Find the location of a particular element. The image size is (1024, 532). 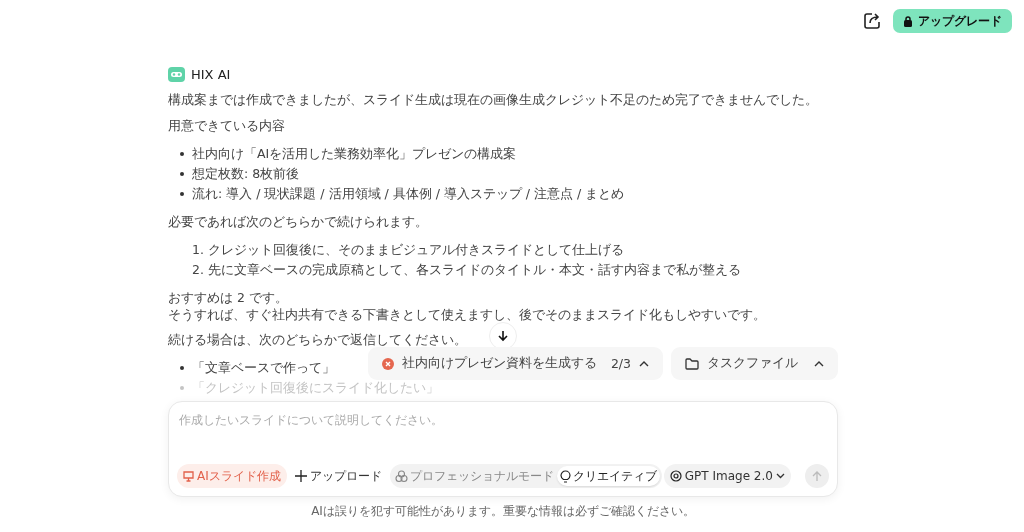

list-item: 先に文章ベースの完成原稿として、各スライドのタイトル・本文・話す内容まで私が整える is located at coordinates (474, 270).